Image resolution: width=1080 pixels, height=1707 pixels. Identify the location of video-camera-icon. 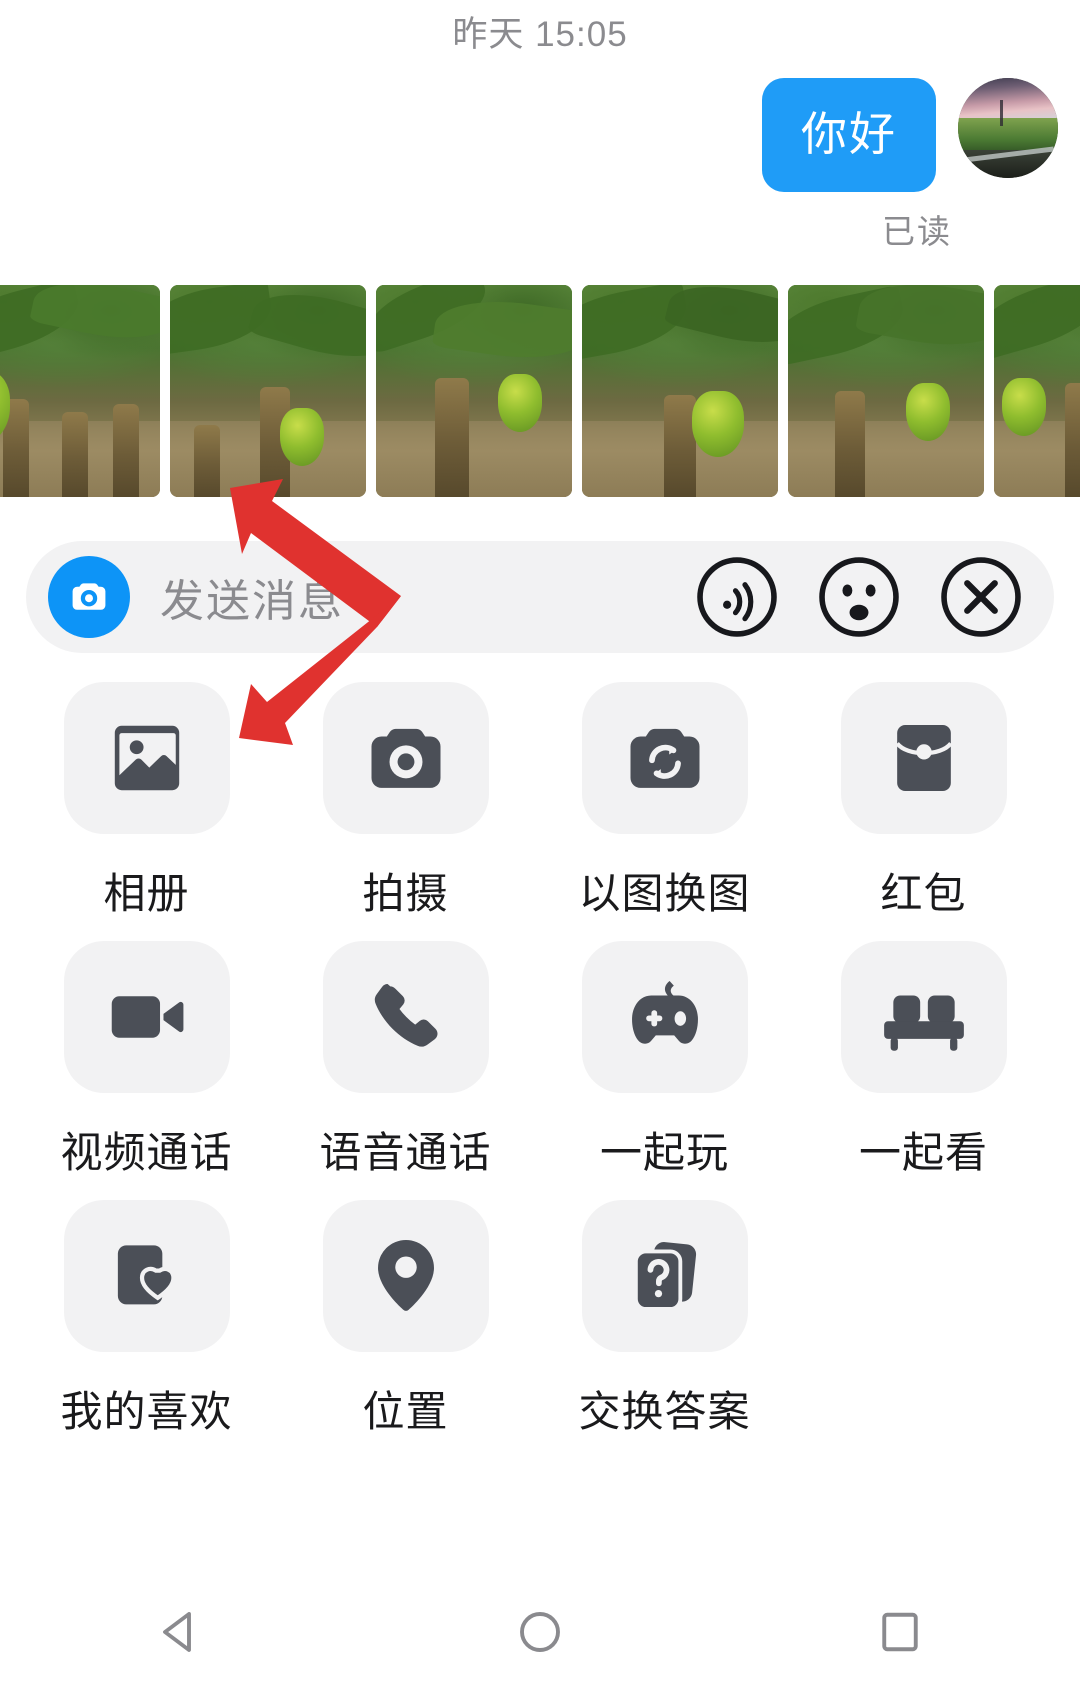
(147, 1017).